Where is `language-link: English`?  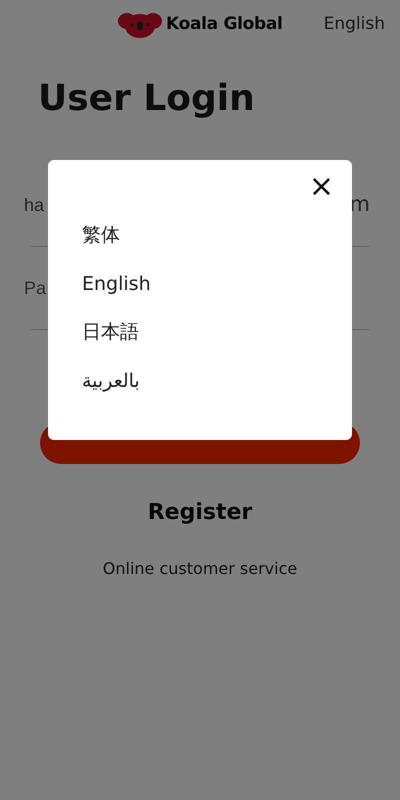 language-link: English is located at coordinates (354, 25).